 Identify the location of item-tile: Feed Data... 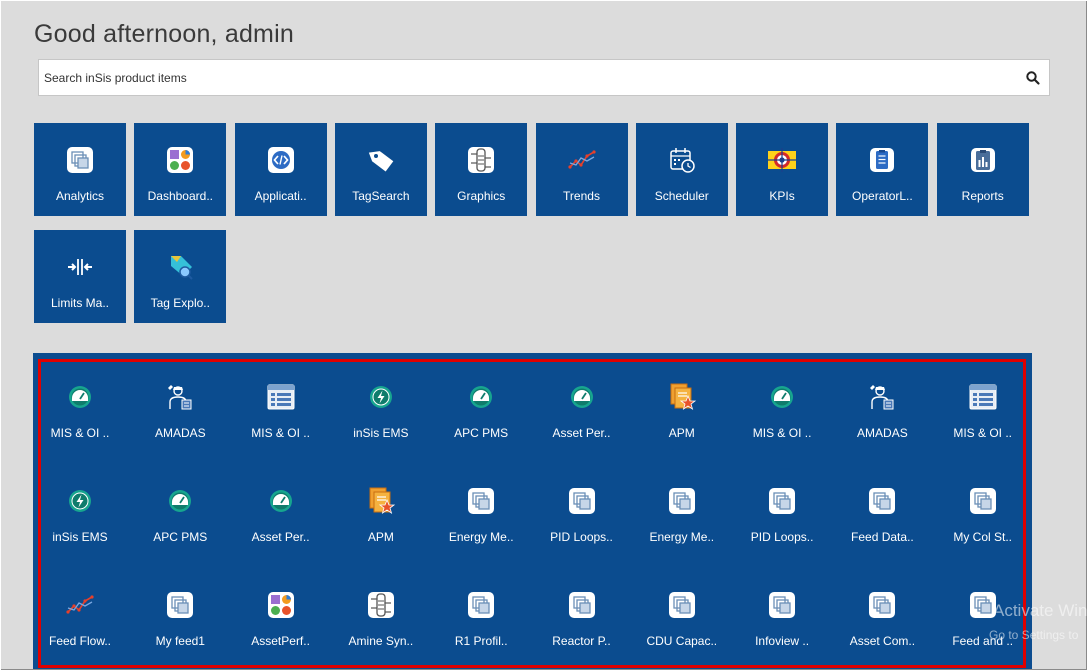
(882, 510).